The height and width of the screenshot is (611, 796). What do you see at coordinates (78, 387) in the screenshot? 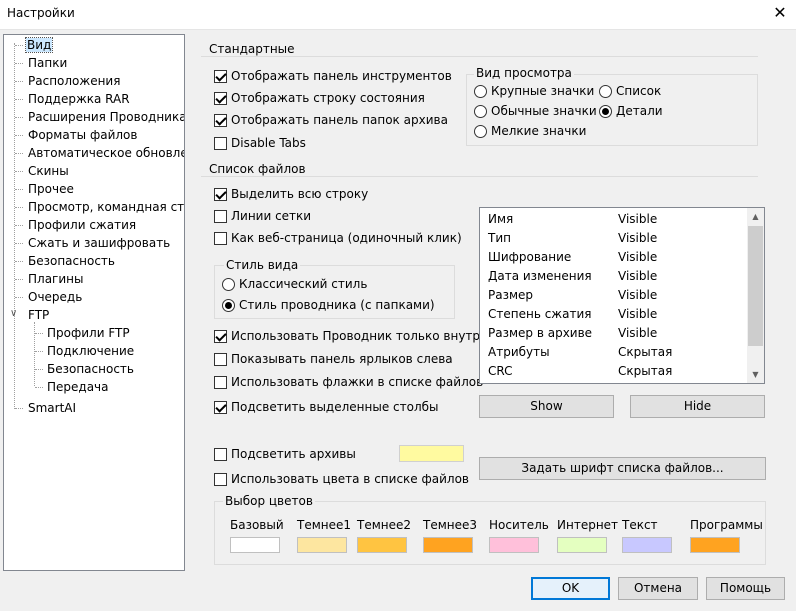
I see `tree-item-ftp-transfer: Передача` at bounding box center [78, 387].